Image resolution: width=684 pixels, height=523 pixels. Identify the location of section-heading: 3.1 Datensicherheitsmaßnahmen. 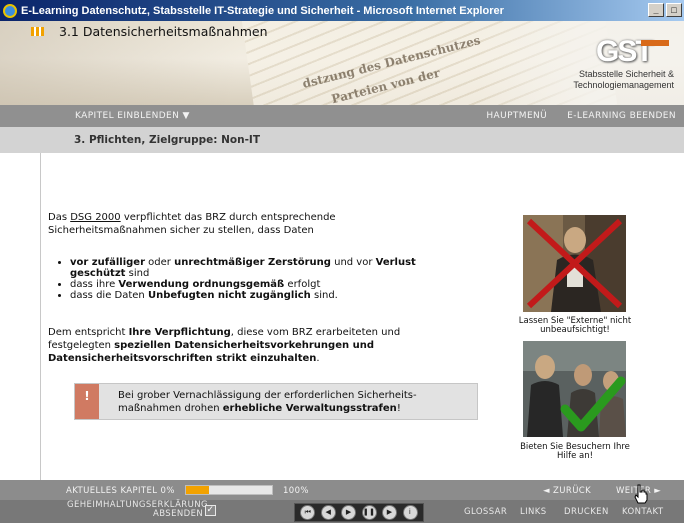
(149, 31).